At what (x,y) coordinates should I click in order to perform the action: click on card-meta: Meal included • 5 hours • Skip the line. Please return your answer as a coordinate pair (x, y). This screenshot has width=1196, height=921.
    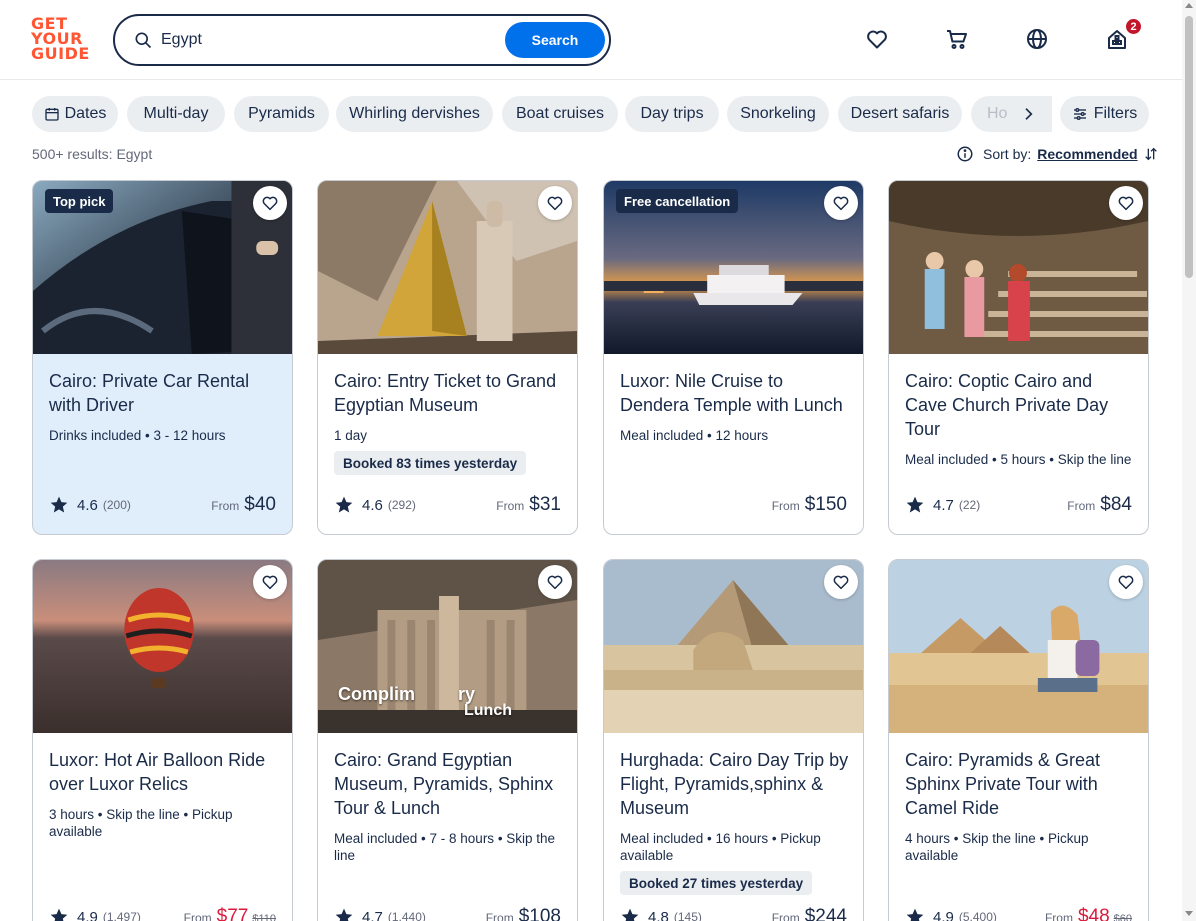
    Looking at the image, I should click on (1018, 459).